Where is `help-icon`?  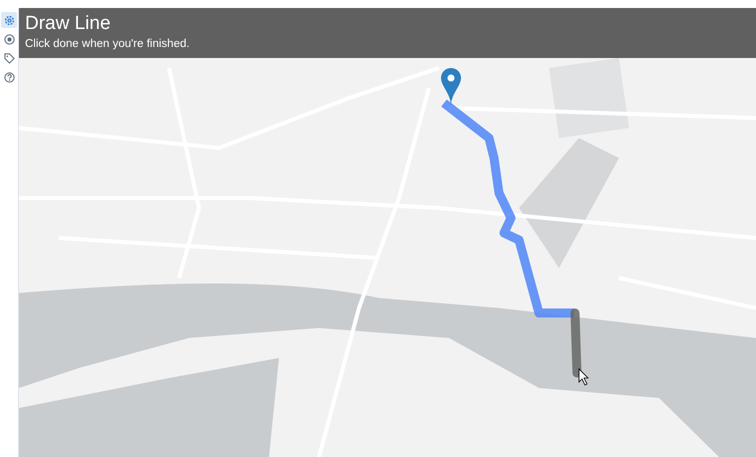 help-icon is located at coordinates (9, 77).